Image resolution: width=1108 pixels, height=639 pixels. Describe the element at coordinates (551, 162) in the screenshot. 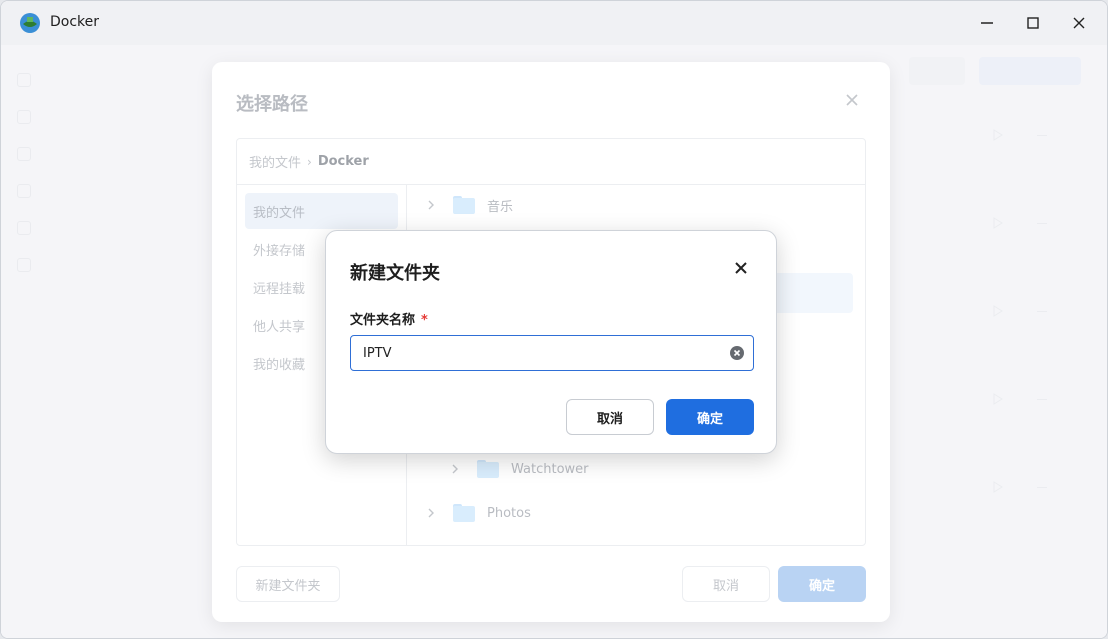

I see `breadcrumb: 我的文件 › Docker` at that location.